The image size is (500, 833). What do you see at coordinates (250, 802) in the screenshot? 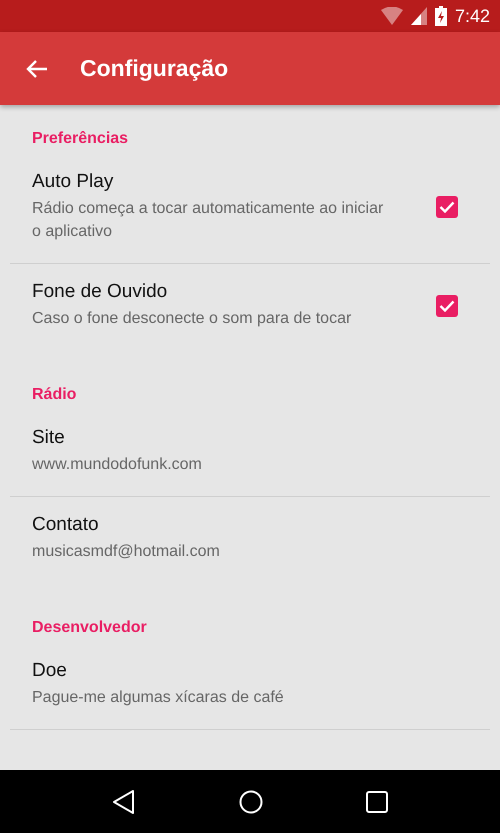
I see `home-nav-button` at bounding box center [250, 802].